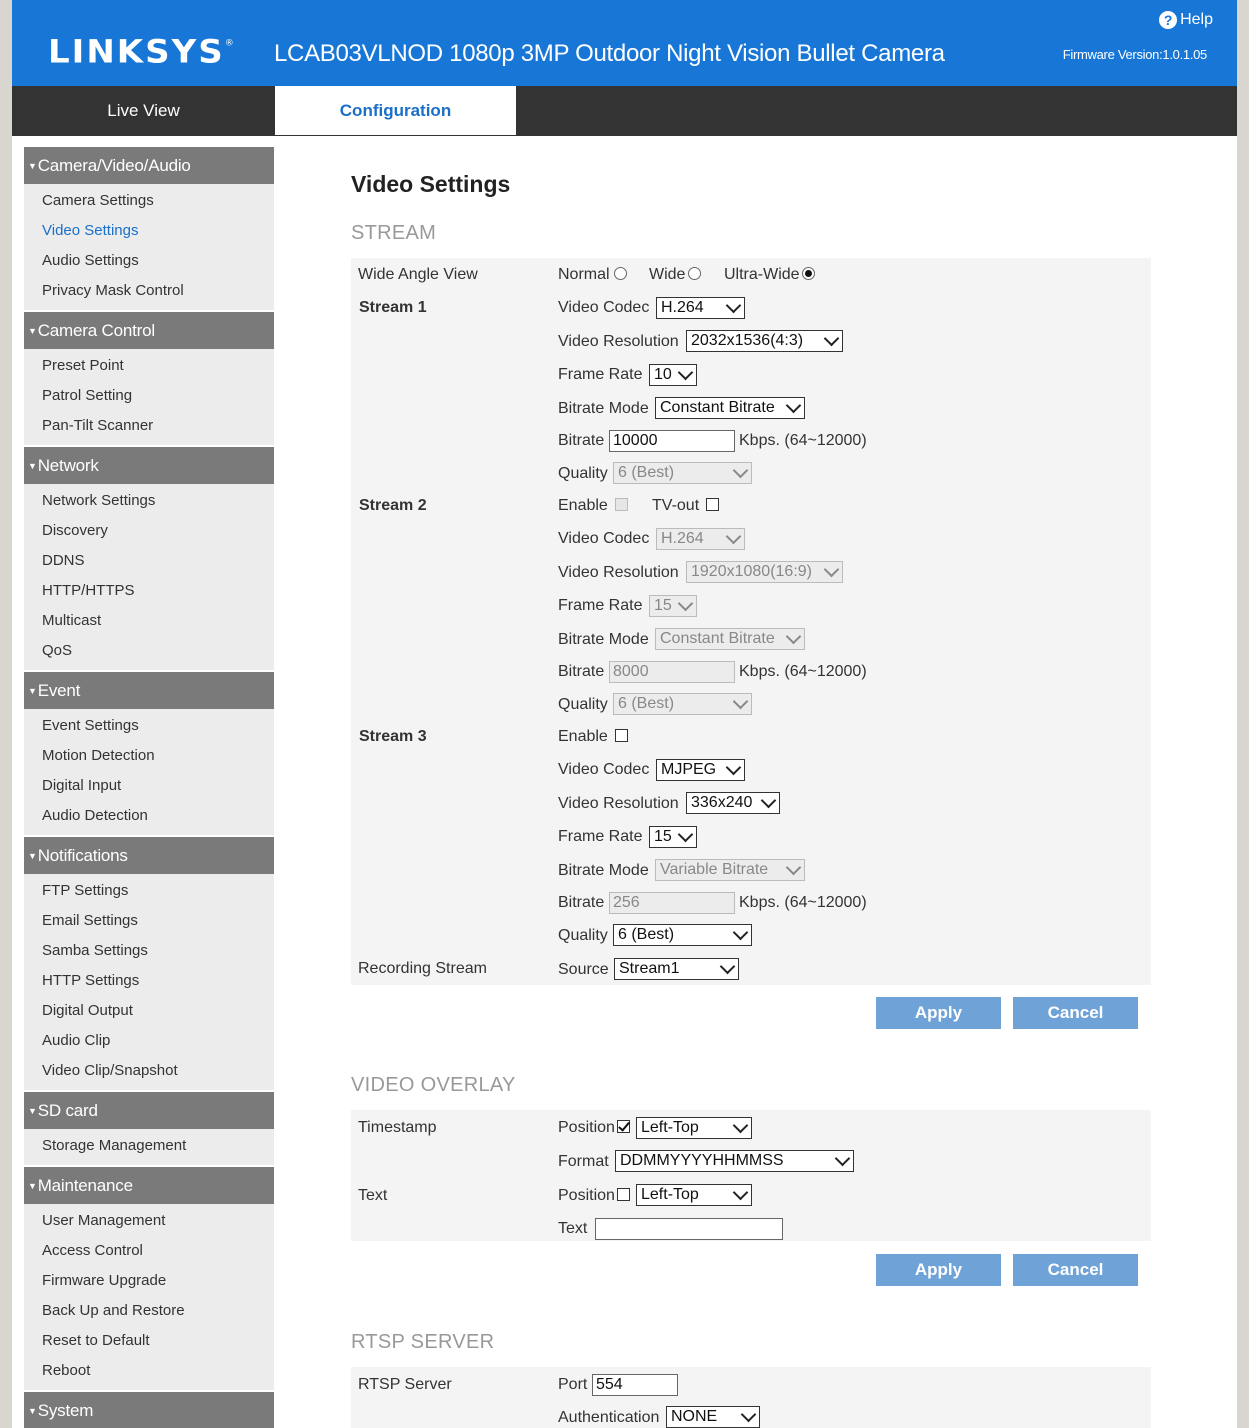 The image size is (1249, 1428). What do you see at coordinates (149, 1185) in the screenshot?
I see `sidebar-section-header: ▼ Maintenance` at bounding box center [149, 1185].